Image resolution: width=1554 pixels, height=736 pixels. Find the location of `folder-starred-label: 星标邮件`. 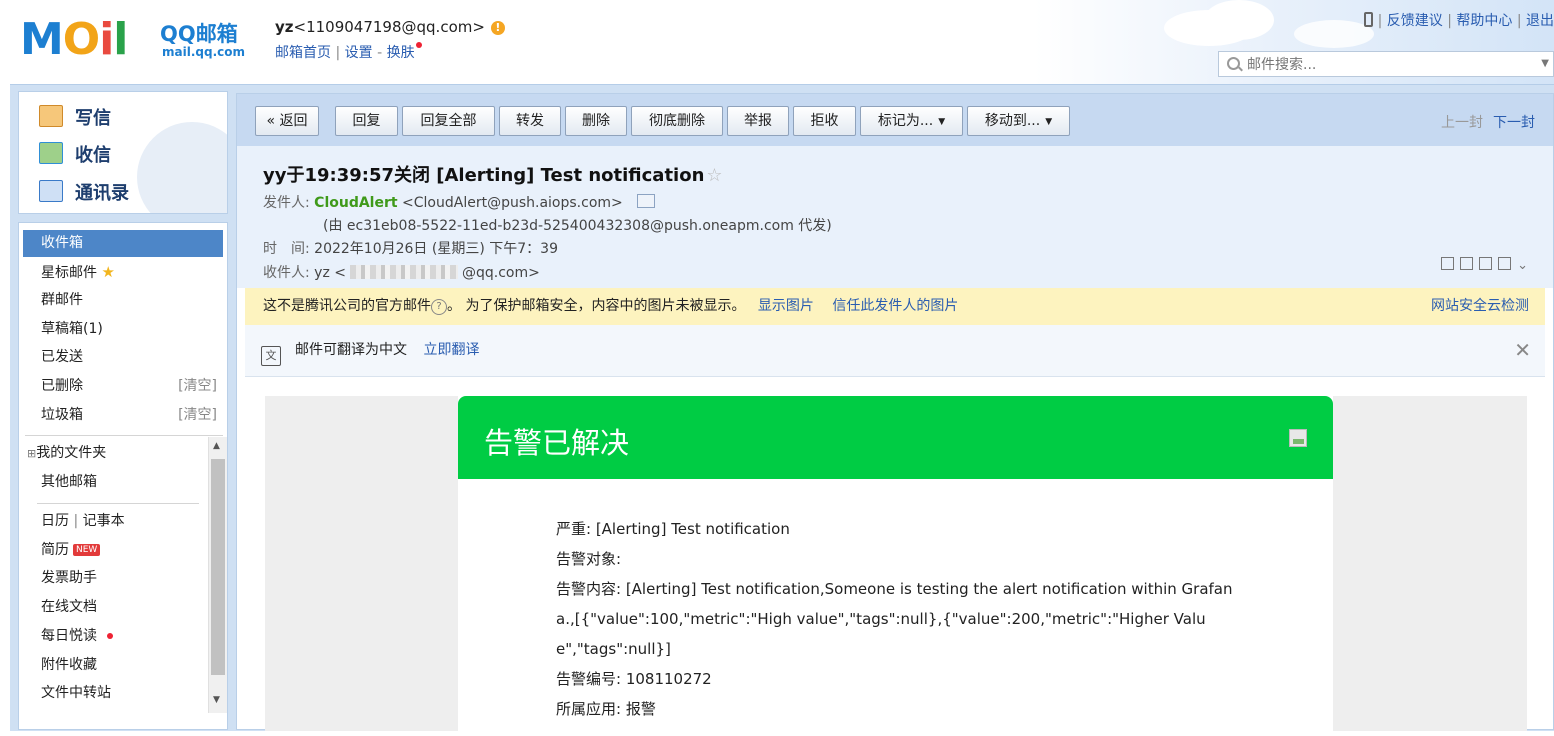

folder-starred-label: 星标邮件 is located at coordinates (69, 273).